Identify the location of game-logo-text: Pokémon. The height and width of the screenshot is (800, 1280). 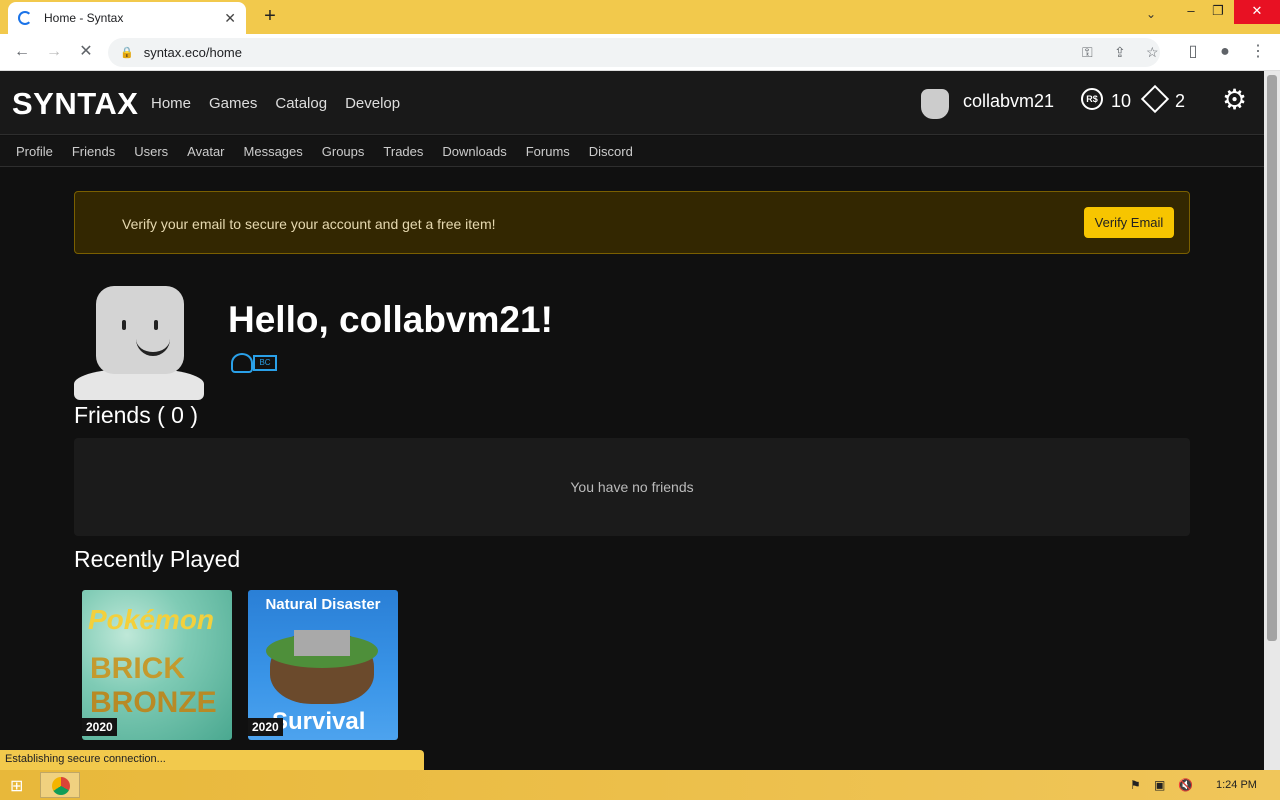
(151, 619).